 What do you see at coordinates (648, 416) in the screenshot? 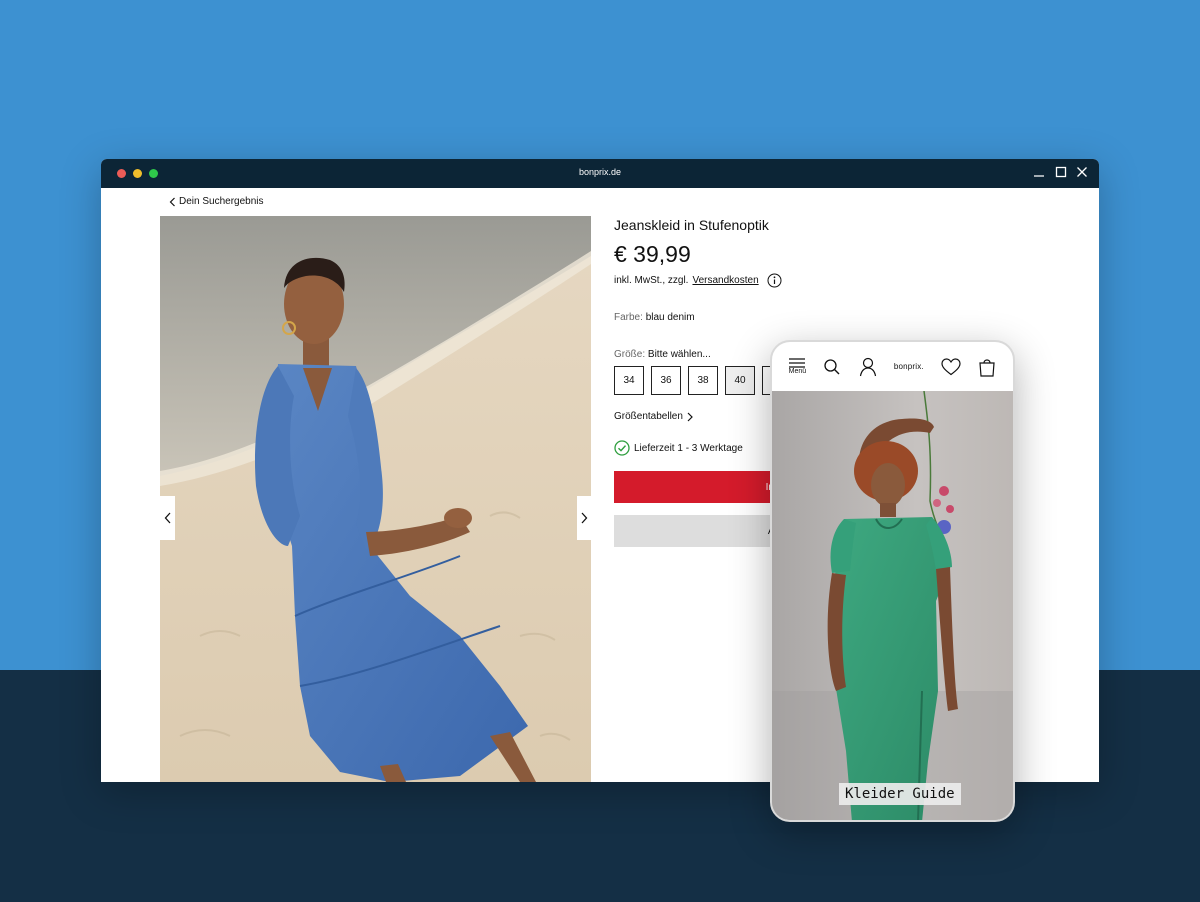
I see `size-table-label: Größentabellen` at bounding box center [648, 416].